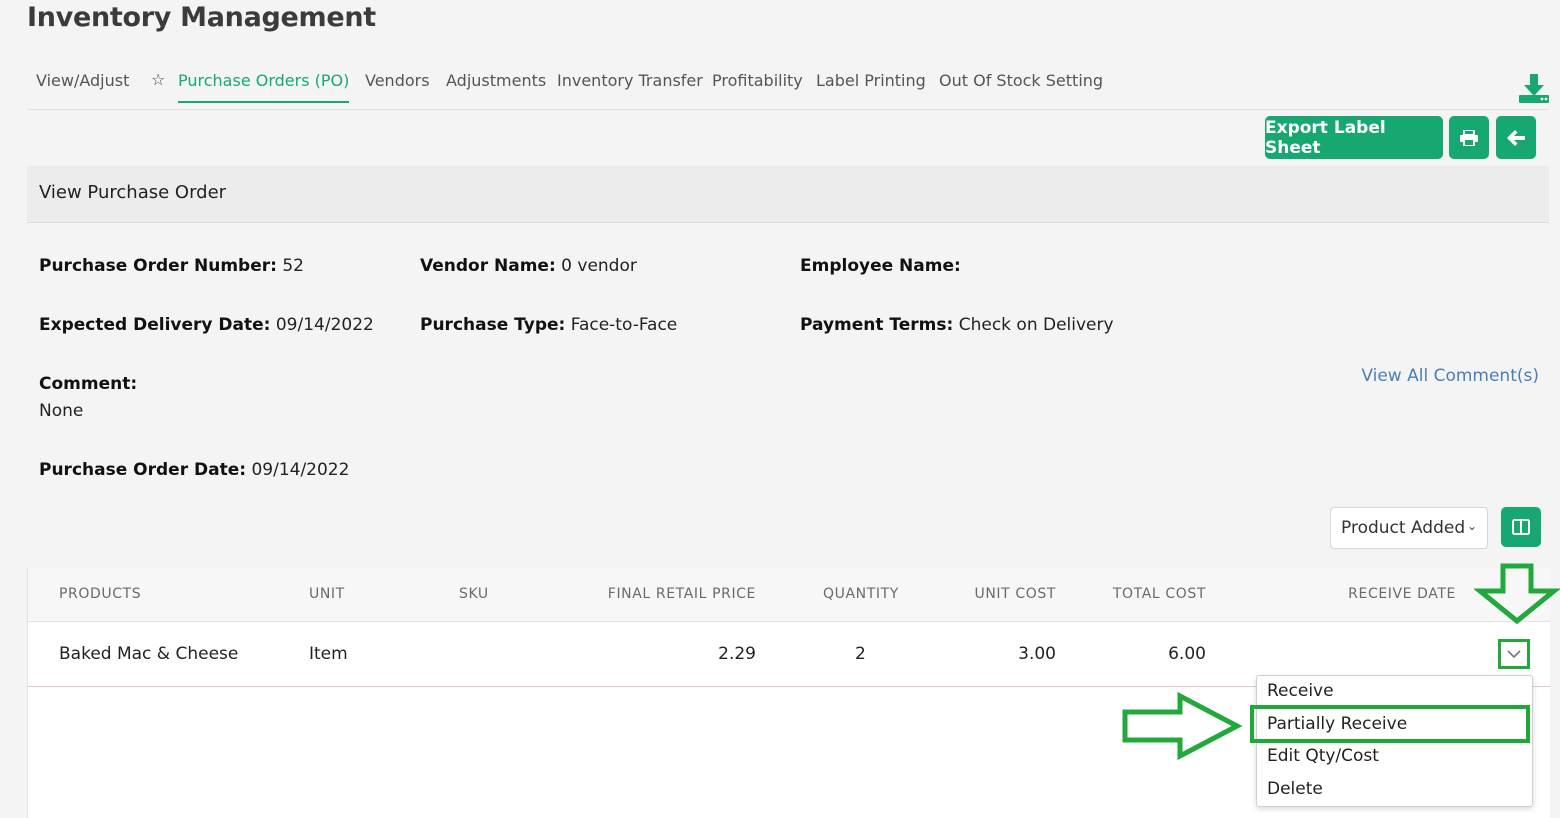  What do you see at coordinates (1300, 691) in the screenshot?
I see `menu-item-receive: Receive` at bounding box center [1300, 691].